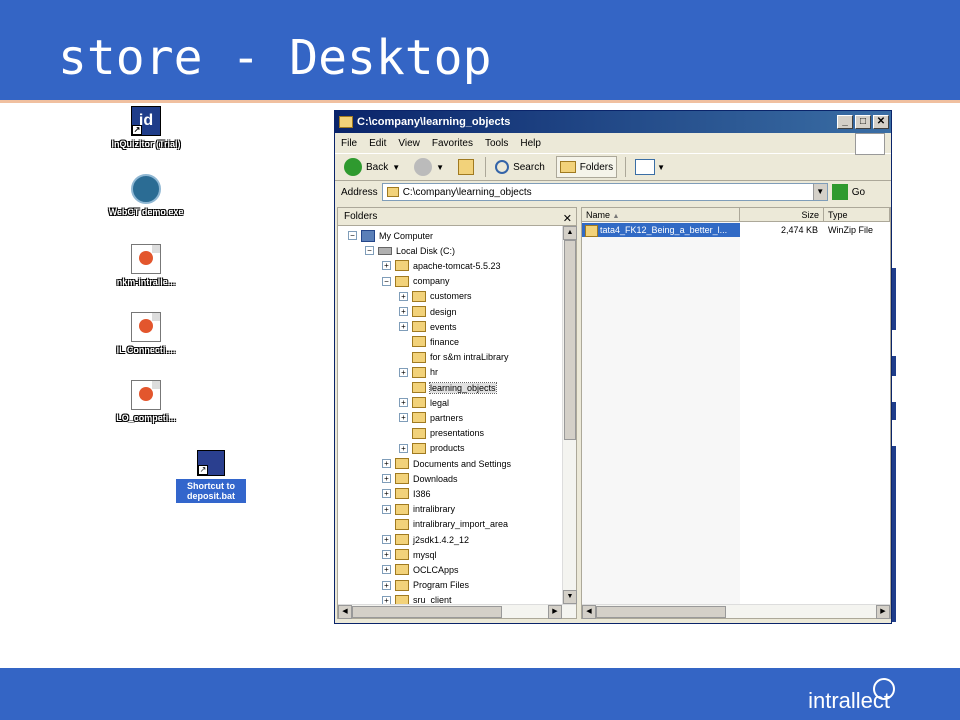 The height and width of the screenshot is (720, 960). What do you see at coordinates (435, 296) in the screenshot?
I see `tree-item: + customers` at bounding box center [435, 296].